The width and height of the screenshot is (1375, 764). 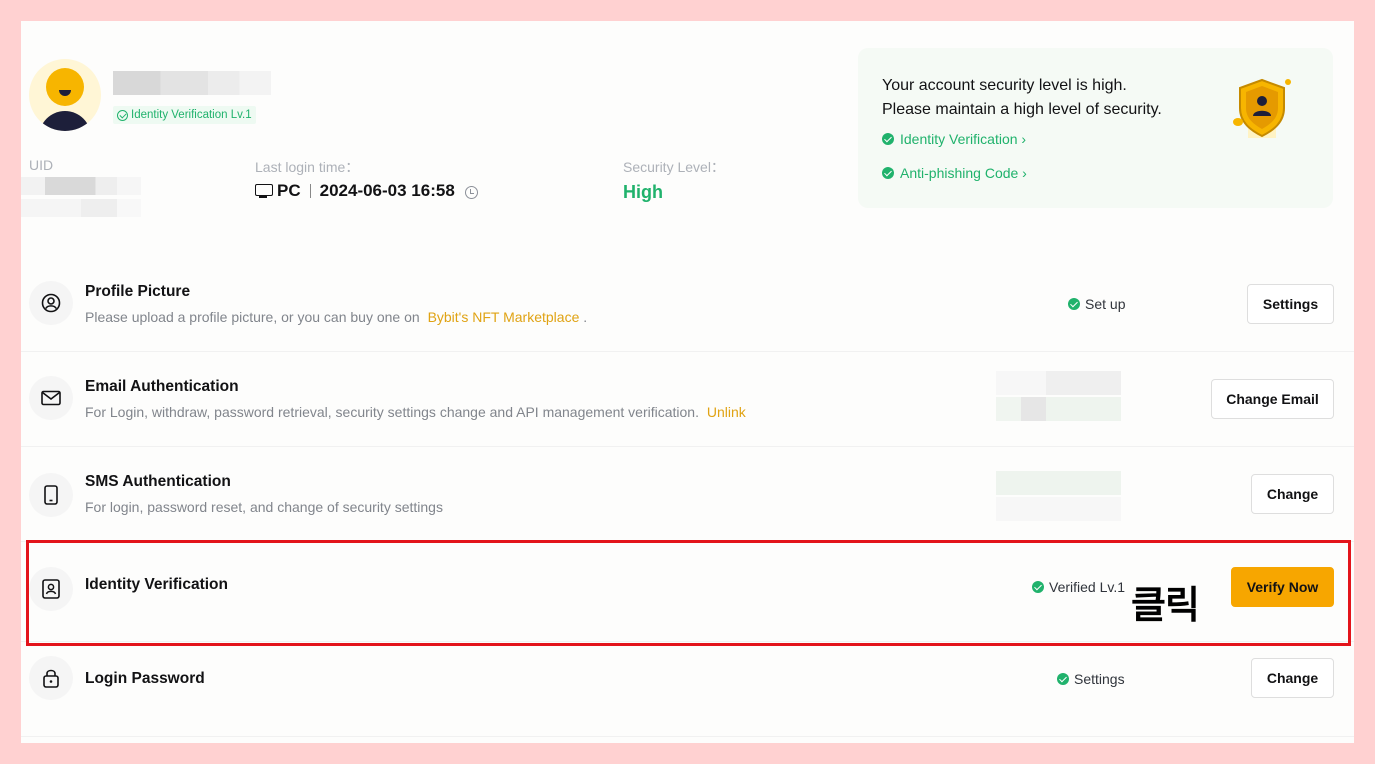 I want to click on avatar-body, so click(x=65, y=121).